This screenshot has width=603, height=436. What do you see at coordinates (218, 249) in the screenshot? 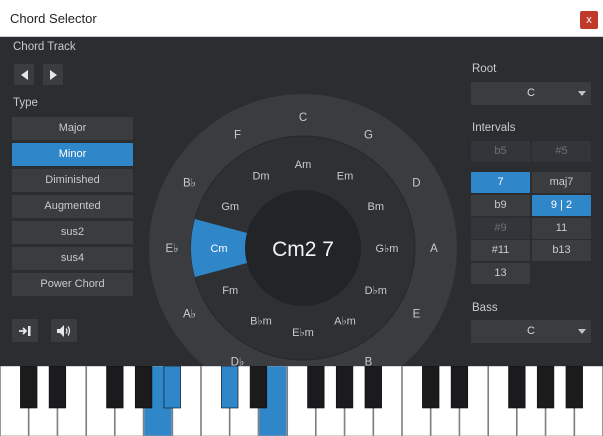
I see `inner-key-label: Cm` at bounding box center [218, 249].